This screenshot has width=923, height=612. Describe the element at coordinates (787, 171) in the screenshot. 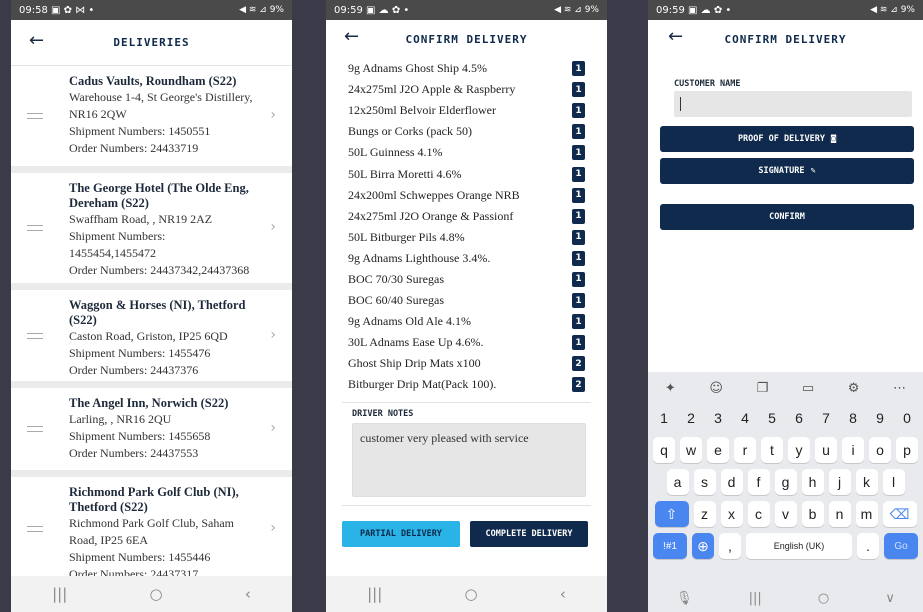

I see `signature-button: SIGNATURE ✎` at that location.